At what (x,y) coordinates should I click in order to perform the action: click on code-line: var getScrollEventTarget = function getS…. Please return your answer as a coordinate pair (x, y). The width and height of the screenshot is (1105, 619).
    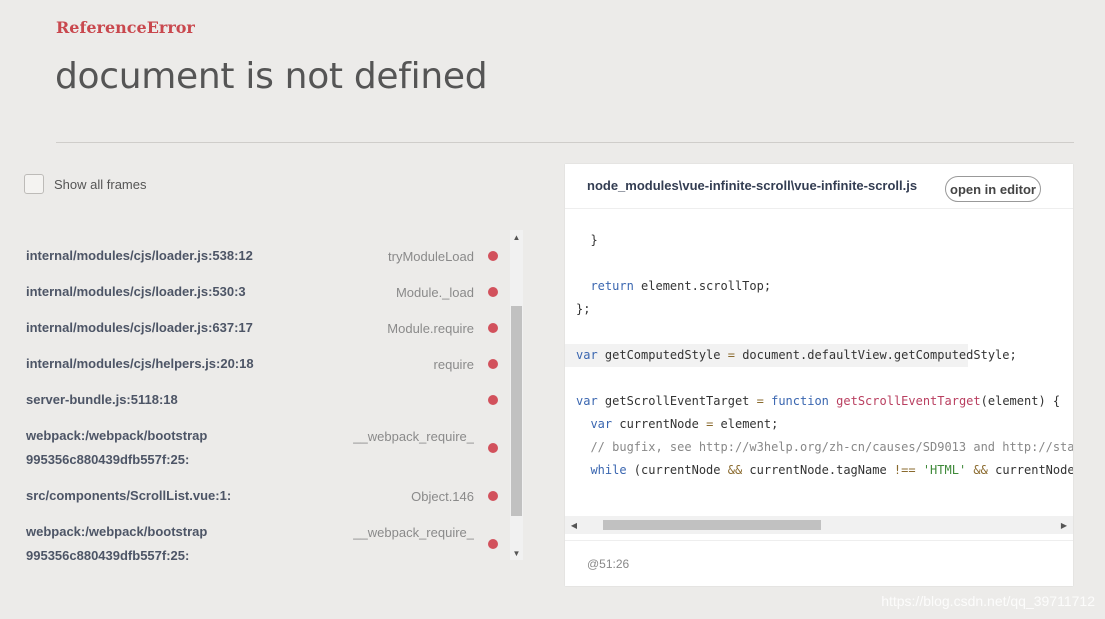
    Looking at the image, I should click on (818, 401).